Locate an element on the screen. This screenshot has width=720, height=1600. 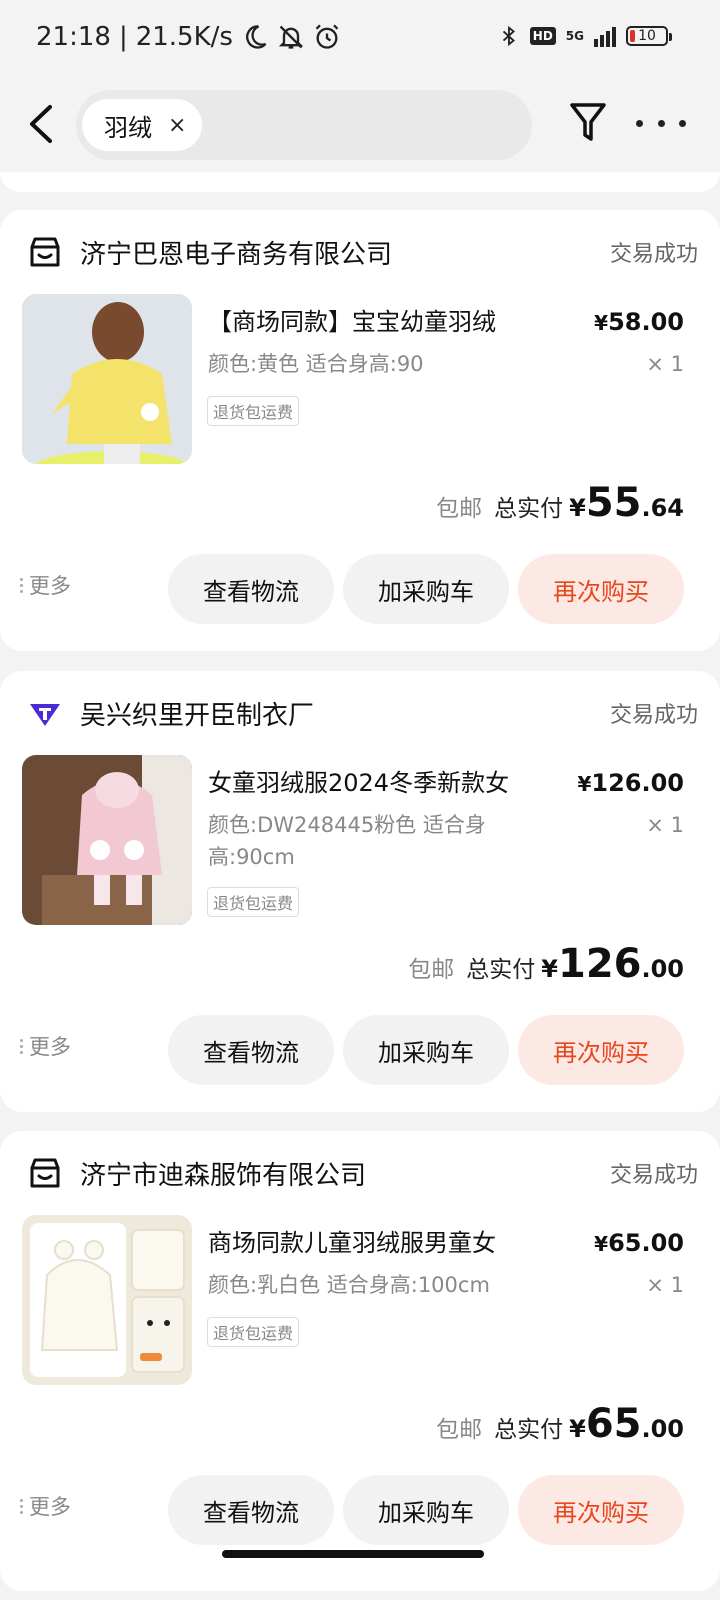
unit-price: ¥65.00 is located at coordinates (639, 1243).